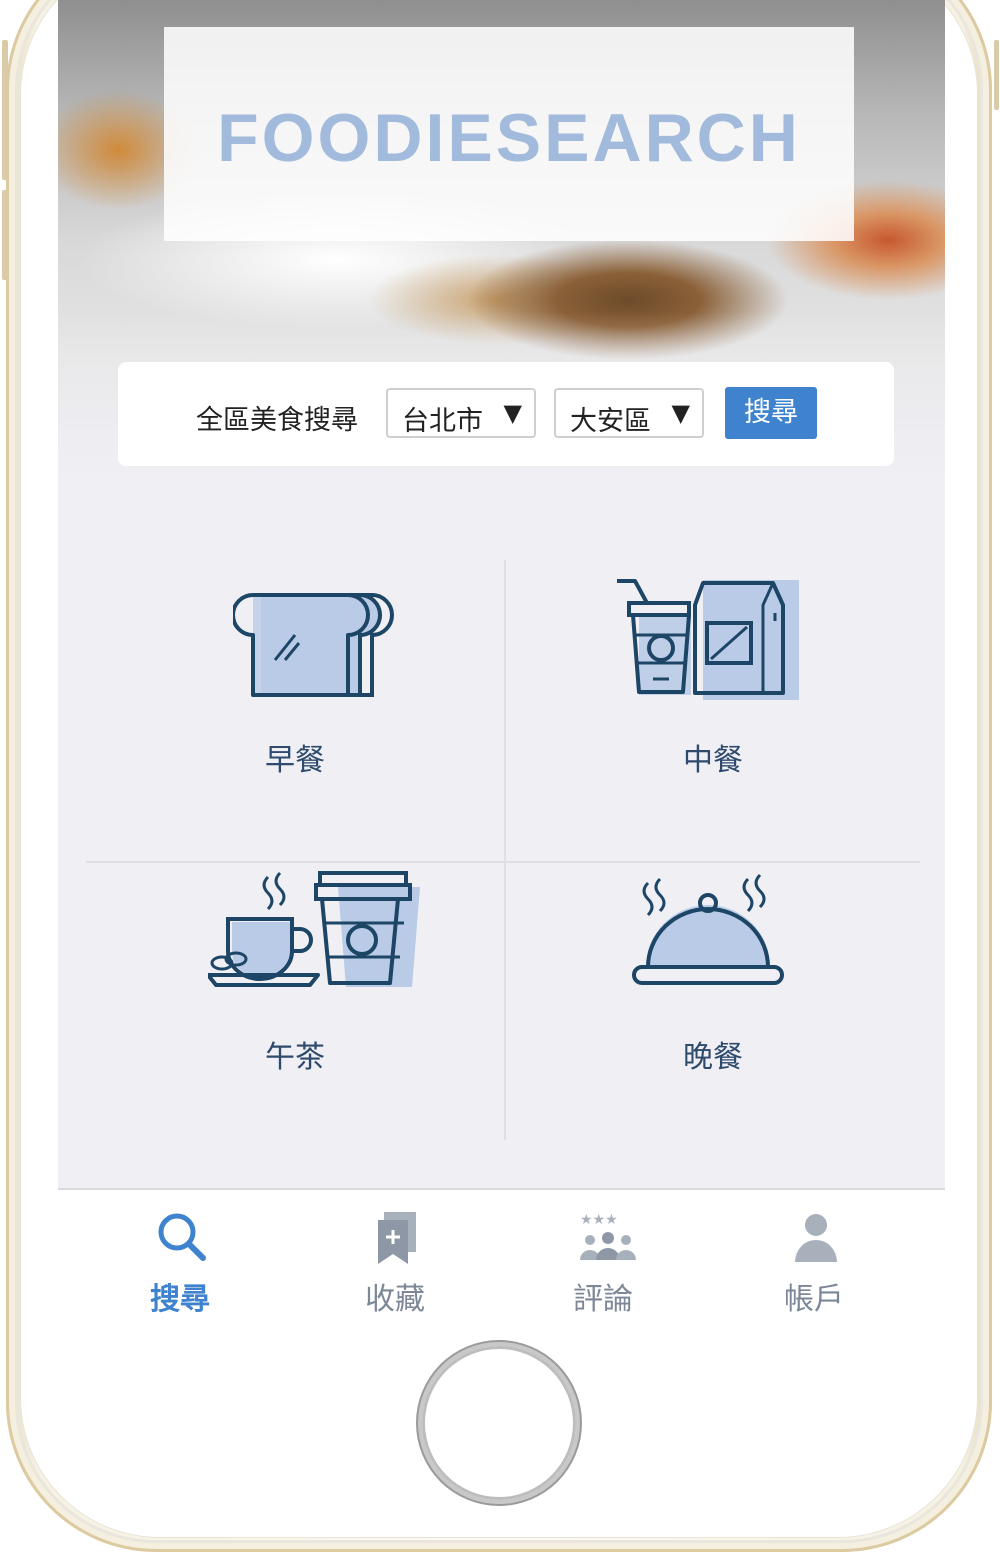 The width and height of the screenshot is (1000, 1557). What do you see at coordinates (277, 420) in the screenshot?
I see `search-label: 全區美食搜尋` at bounding box center [277, 420].